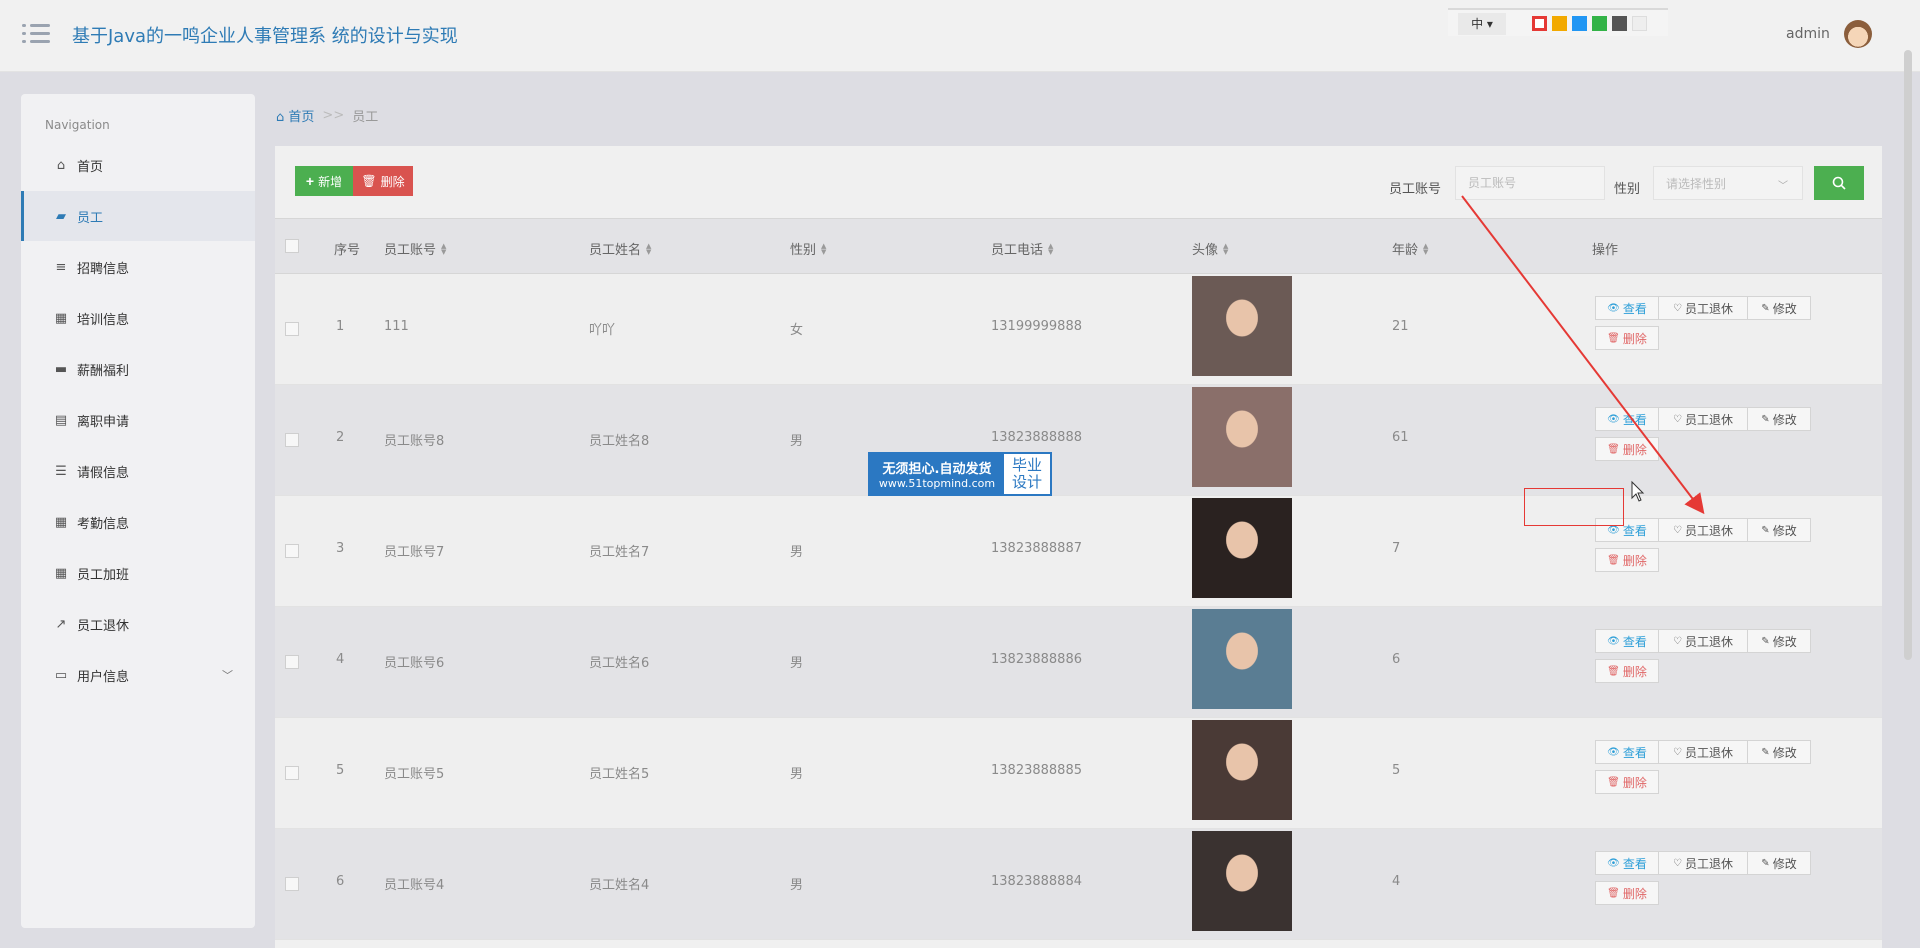 Image resolution: width=1920 pixels, height=948 pixels. I want to click on monitor-icon: ▬, so click(61, 369).